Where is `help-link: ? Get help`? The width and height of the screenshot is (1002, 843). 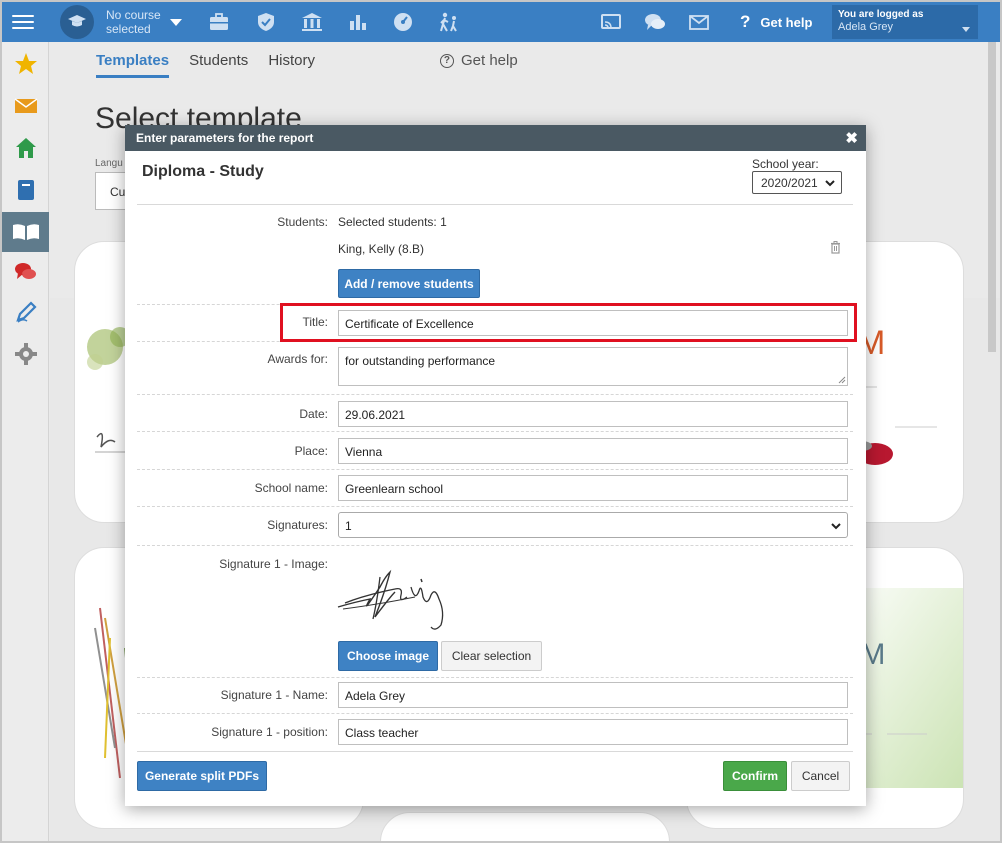
help-link: ? Get help is located at coordinates (478, 60).